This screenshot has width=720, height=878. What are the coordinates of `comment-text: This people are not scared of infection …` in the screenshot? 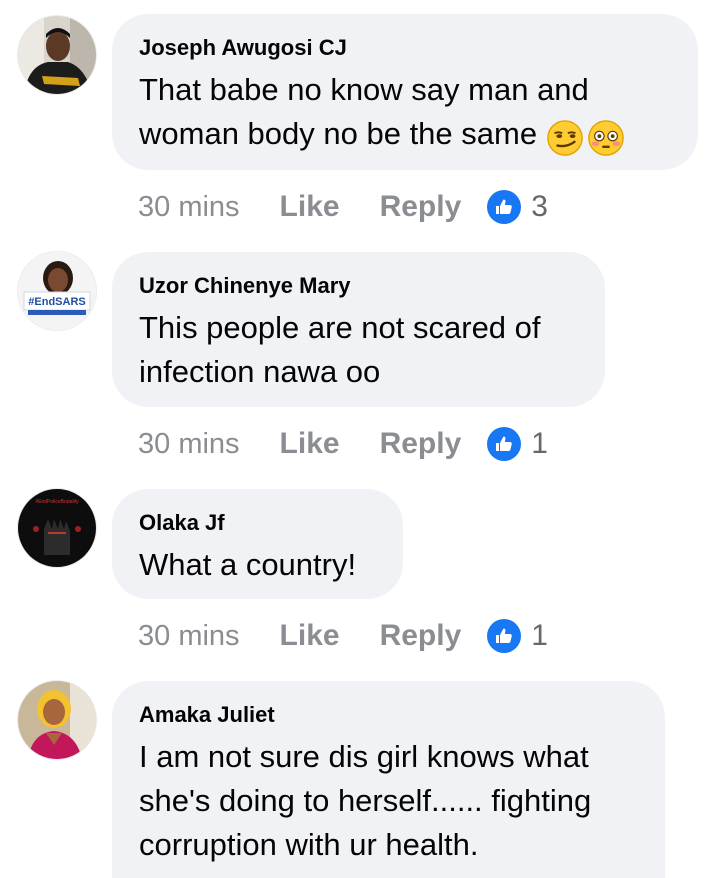 It's located at (340, 349).